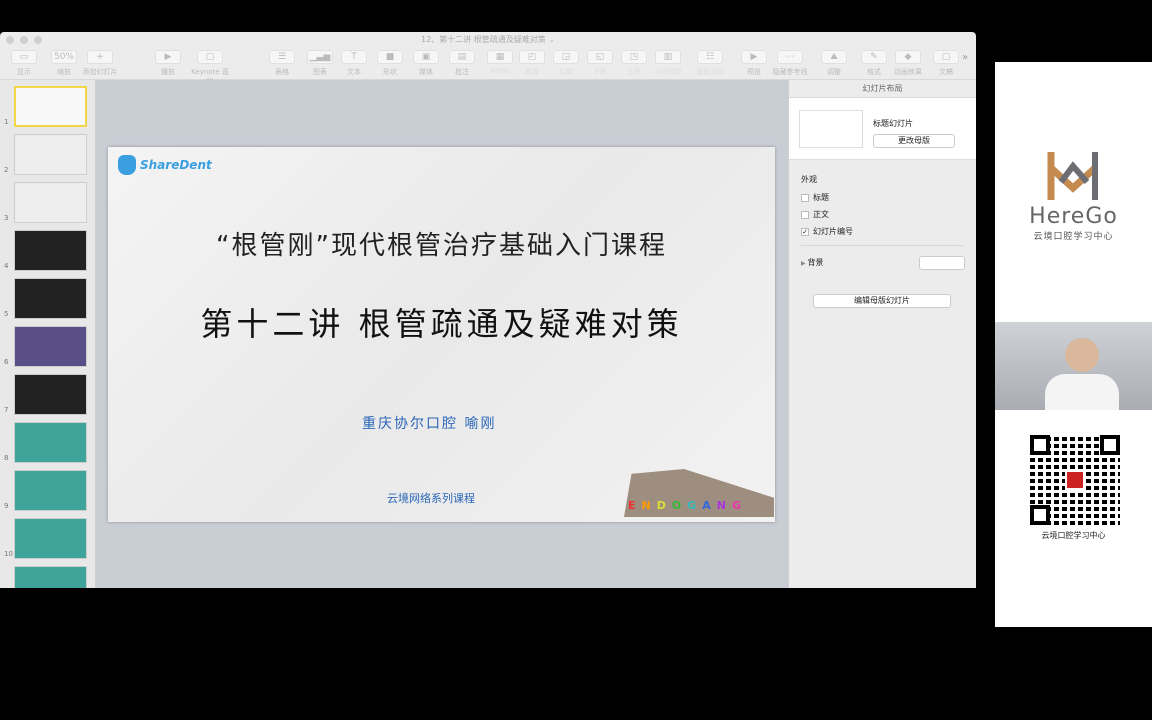 The width and height of the screenshot is (1152, 720). I want to click on toolbar-zoom-button: 50% 缩放, so click(64, 63).